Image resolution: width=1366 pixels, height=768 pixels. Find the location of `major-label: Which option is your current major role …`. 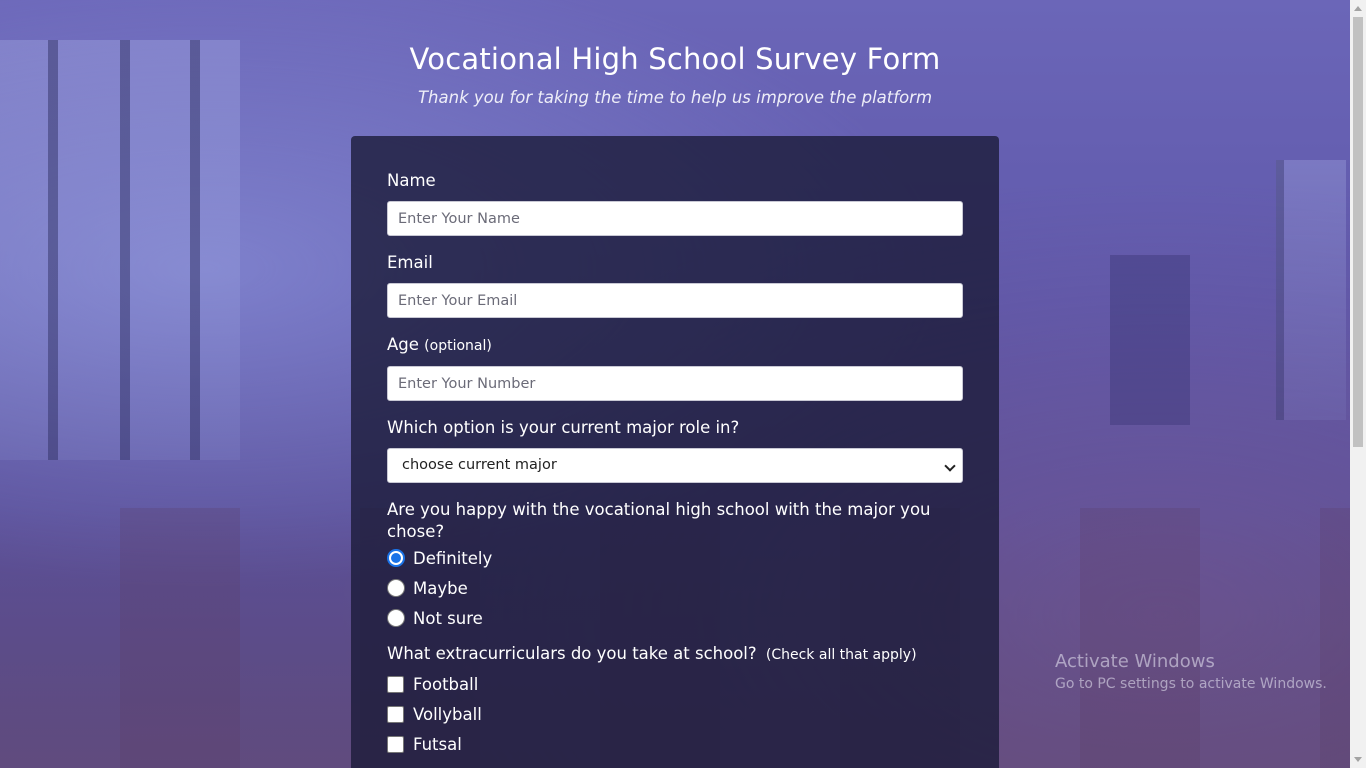

major-label: Which option is your current major role … is located at coordinates (563, 427).